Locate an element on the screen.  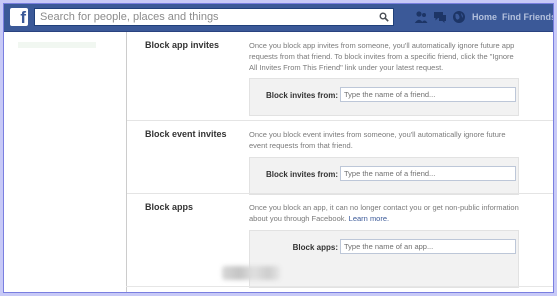
block-invites-panel: Block invites from: is located at coordinates (384, 97).